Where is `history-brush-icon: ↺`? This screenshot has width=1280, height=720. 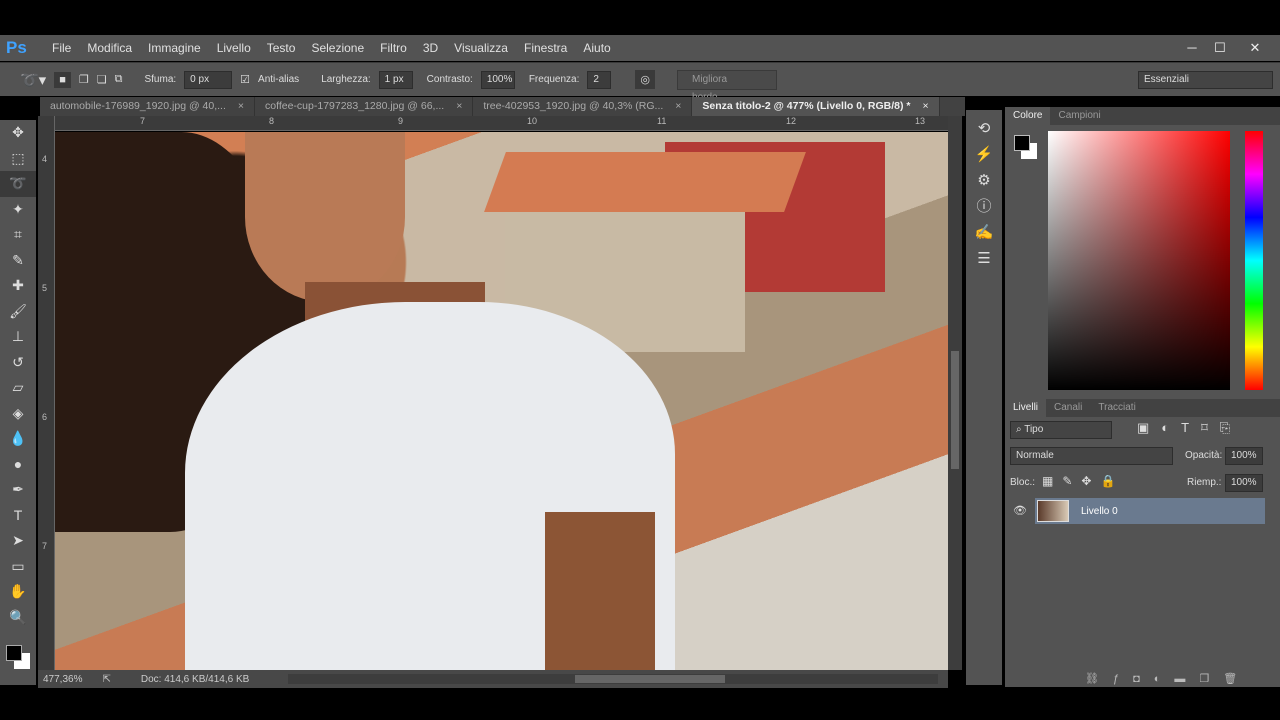 history-brush-icon: ↺ is located at coordinates (18, 363).